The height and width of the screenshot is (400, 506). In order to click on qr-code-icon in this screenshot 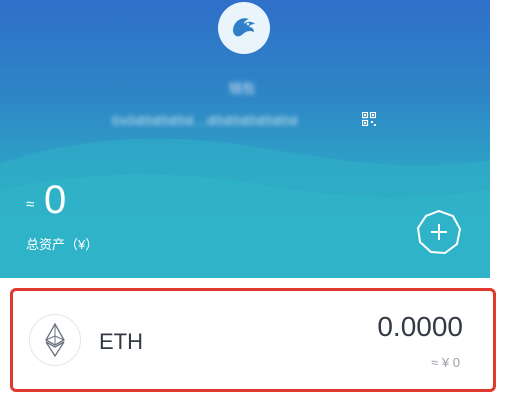, I will do `click(369, 119)`.